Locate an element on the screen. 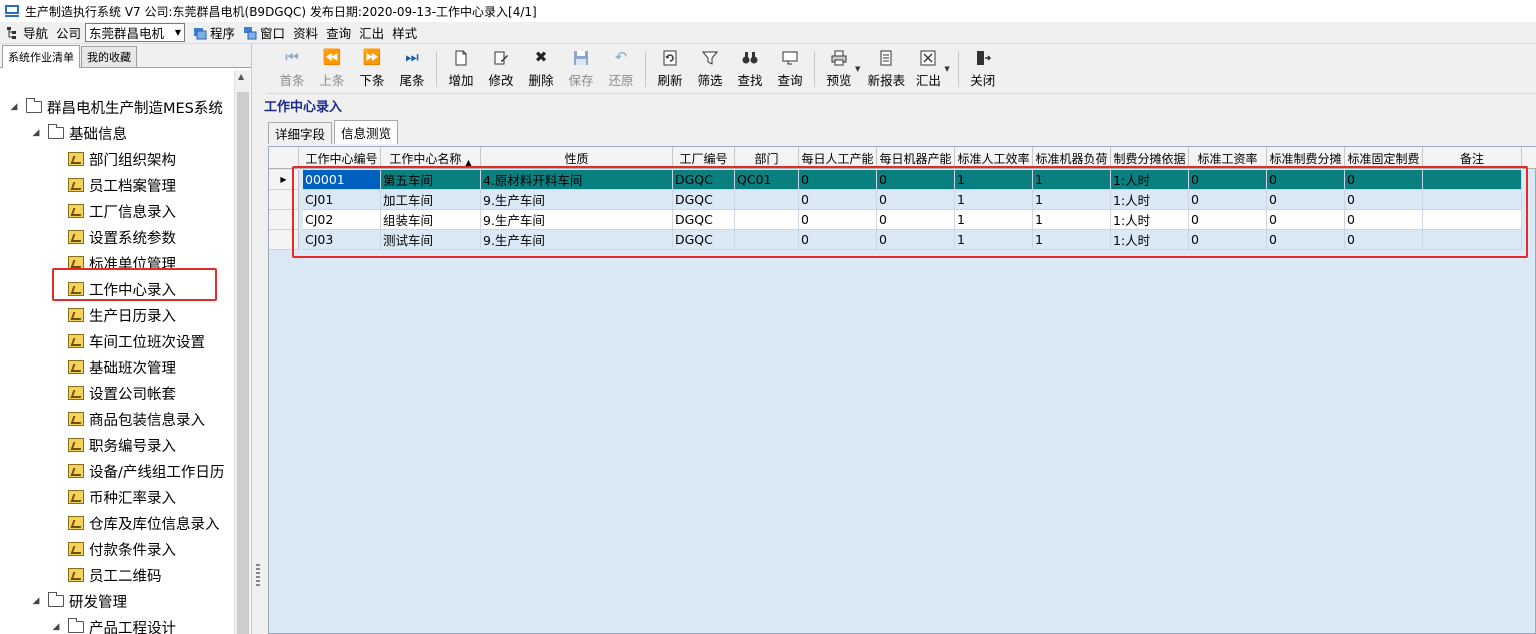 This screenshot has height=634, width=1536. tree-item: 基础班次管理 is located at coordinates (122, 367).